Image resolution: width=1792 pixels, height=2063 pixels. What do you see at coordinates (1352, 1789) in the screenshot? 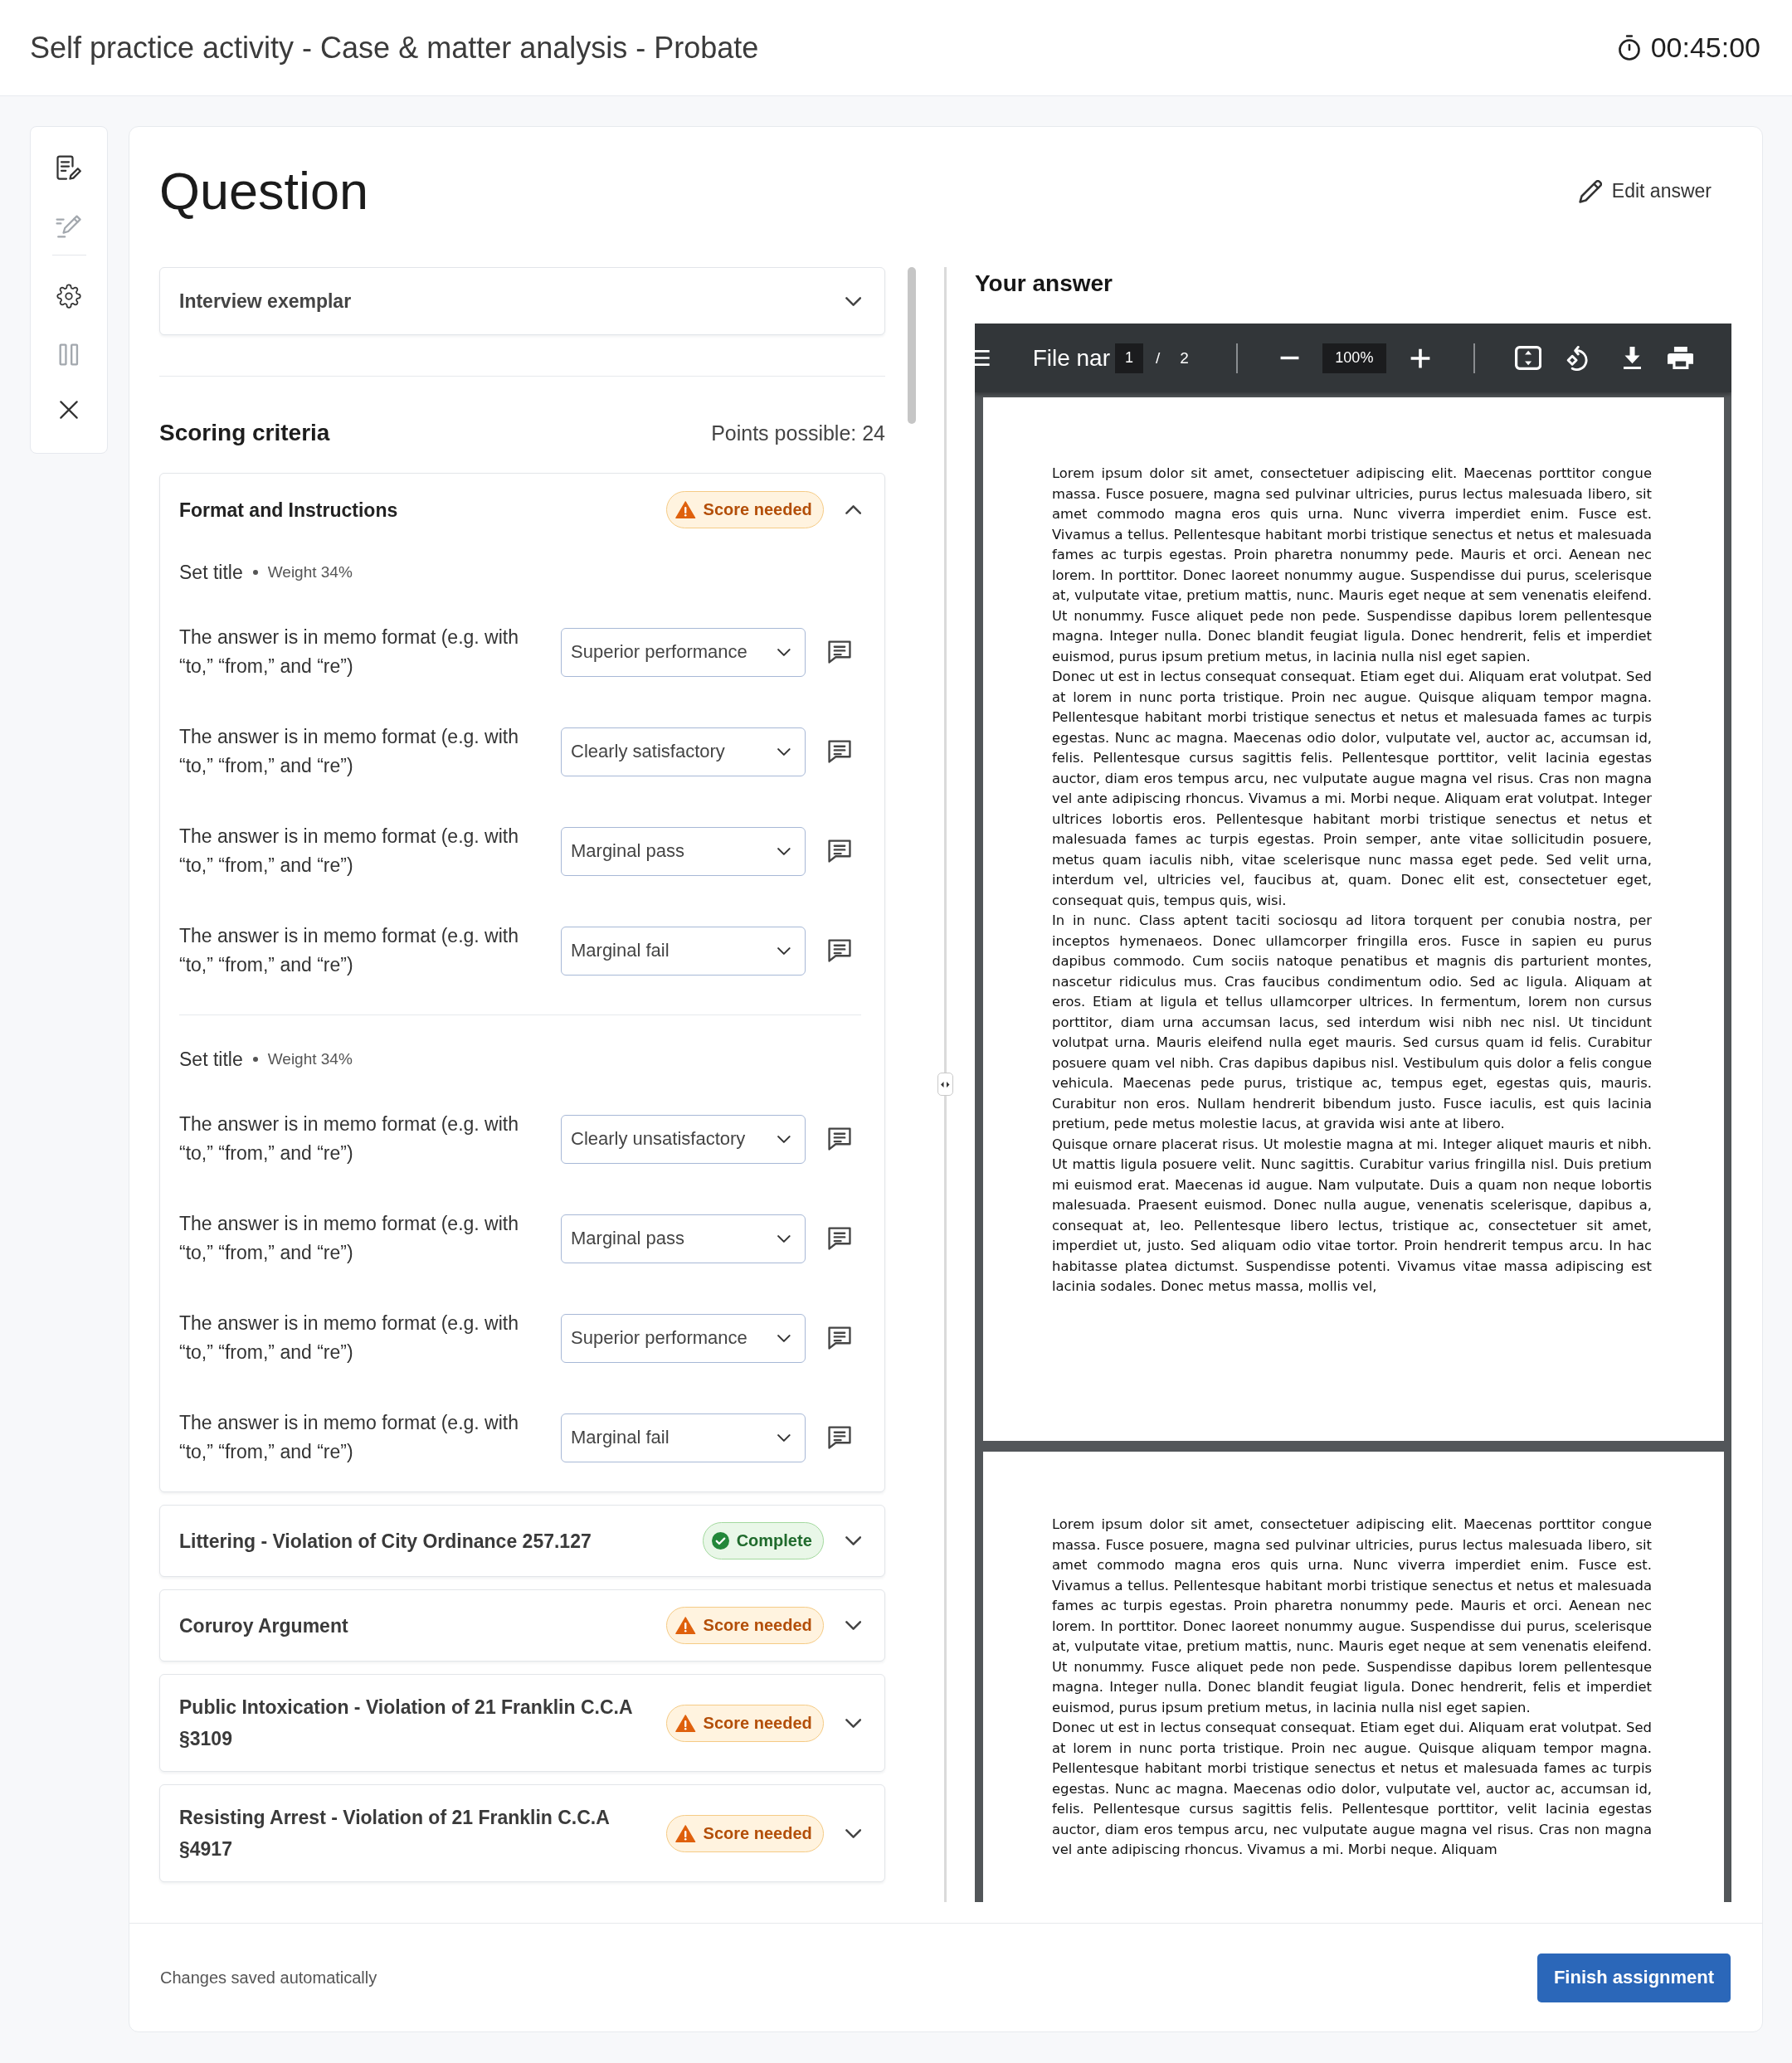
I see `document-paragraph: Donec ut est in lectus consequat consequat. Etiam eget dui. Aliquam erat volutpat. Sed at lorem in nunc porta tristique. Proin nec augue. Quisque aliquam tempor magna. Pellentesque habitant morbi tristique senectus et netus et malesuada fames ac turpis egestas. Nunc ac magna. Maecenas odio dolor, vulputate vel, auctor ac, accumsan id, felis. Pellentesque cursus sagittis felis. Pellentesque porttitor, velit lacinia egestas auctor, diam eros tempus arcu, nec vulputate augue magna vel risus. Cras non magna vel ante adipiscing rhoncus. Vivamus a mi. Morbi neque. Aliquam` at bounding box center [1352, 1789].